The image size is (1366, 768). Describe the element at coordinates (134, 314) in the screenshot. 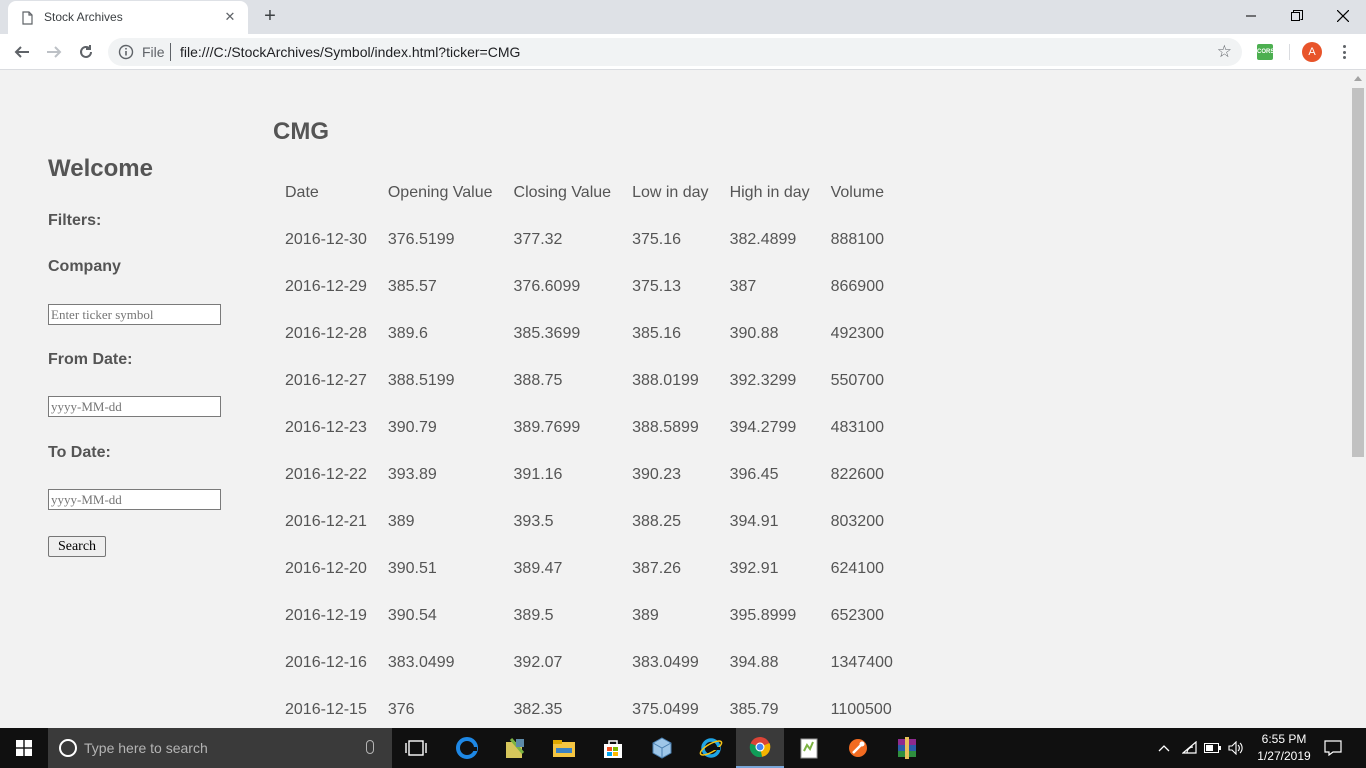

I see `ticker-input` at that location.